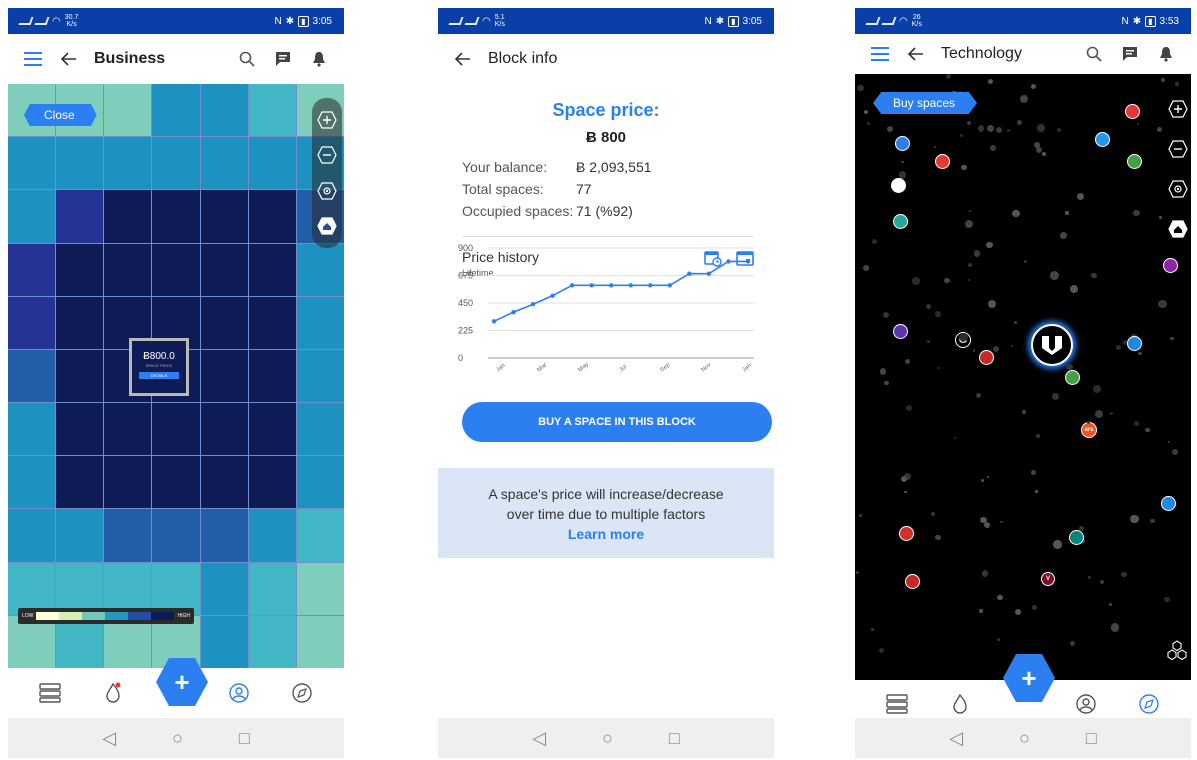 The height and width of the screenshot is (760, 1197). What do you see at coordinates (327, 191) in the screenshot?
I see `locate-icon` at bounding box center [327, 191].